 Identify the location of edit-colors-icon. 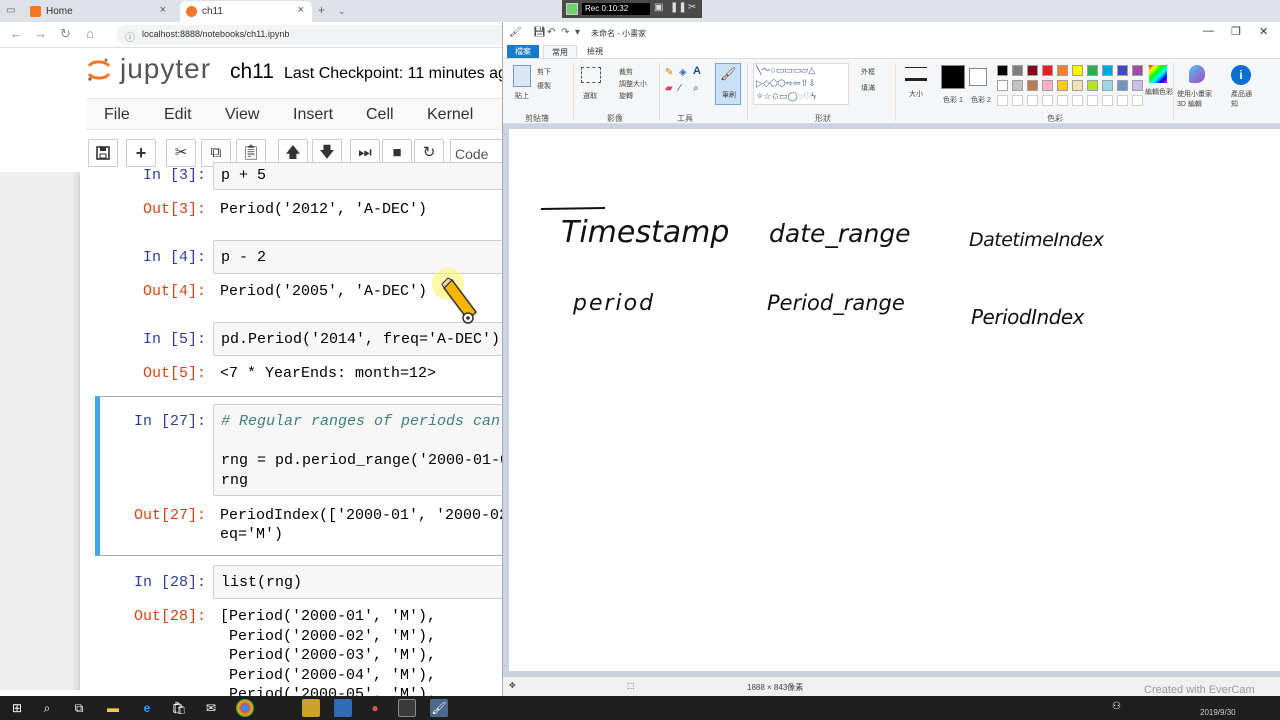
(1158, 74).